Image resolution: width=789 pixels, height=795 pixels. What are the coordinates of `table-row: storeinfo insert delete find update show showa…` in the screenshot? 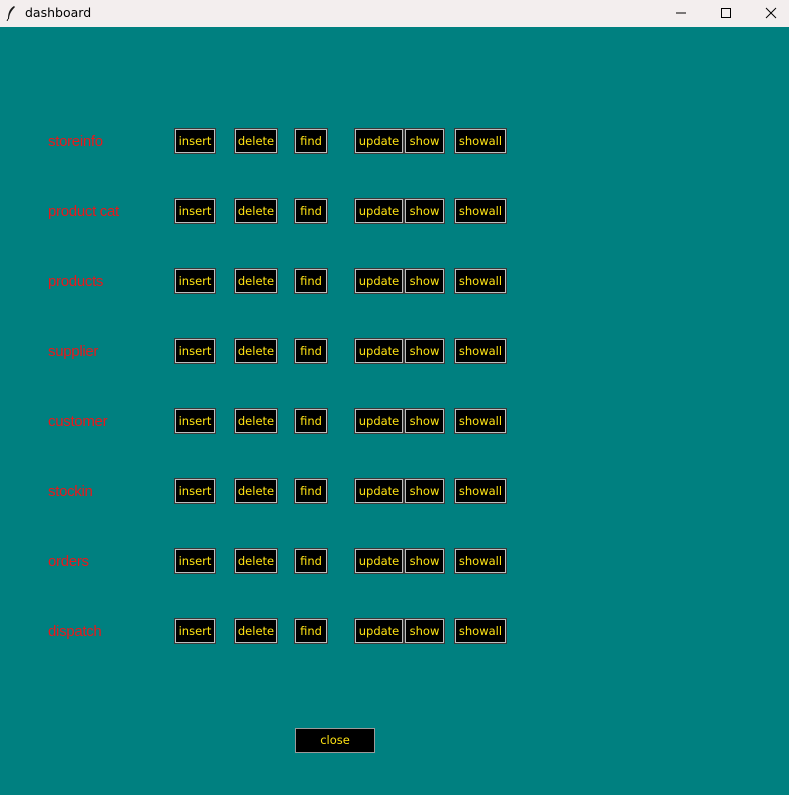 It's located at (394, 141).